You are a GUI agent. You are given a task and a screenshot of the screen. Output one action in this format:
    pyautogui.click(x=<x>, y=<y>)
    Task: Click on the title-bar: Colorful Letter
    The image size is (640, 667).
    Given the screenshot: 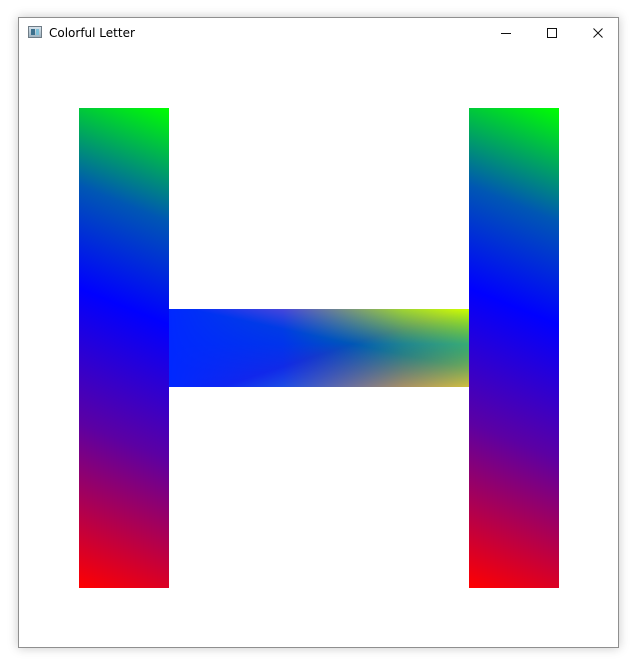 What is the action you would take?
    pyautogui.click(x=318, y=33)
    